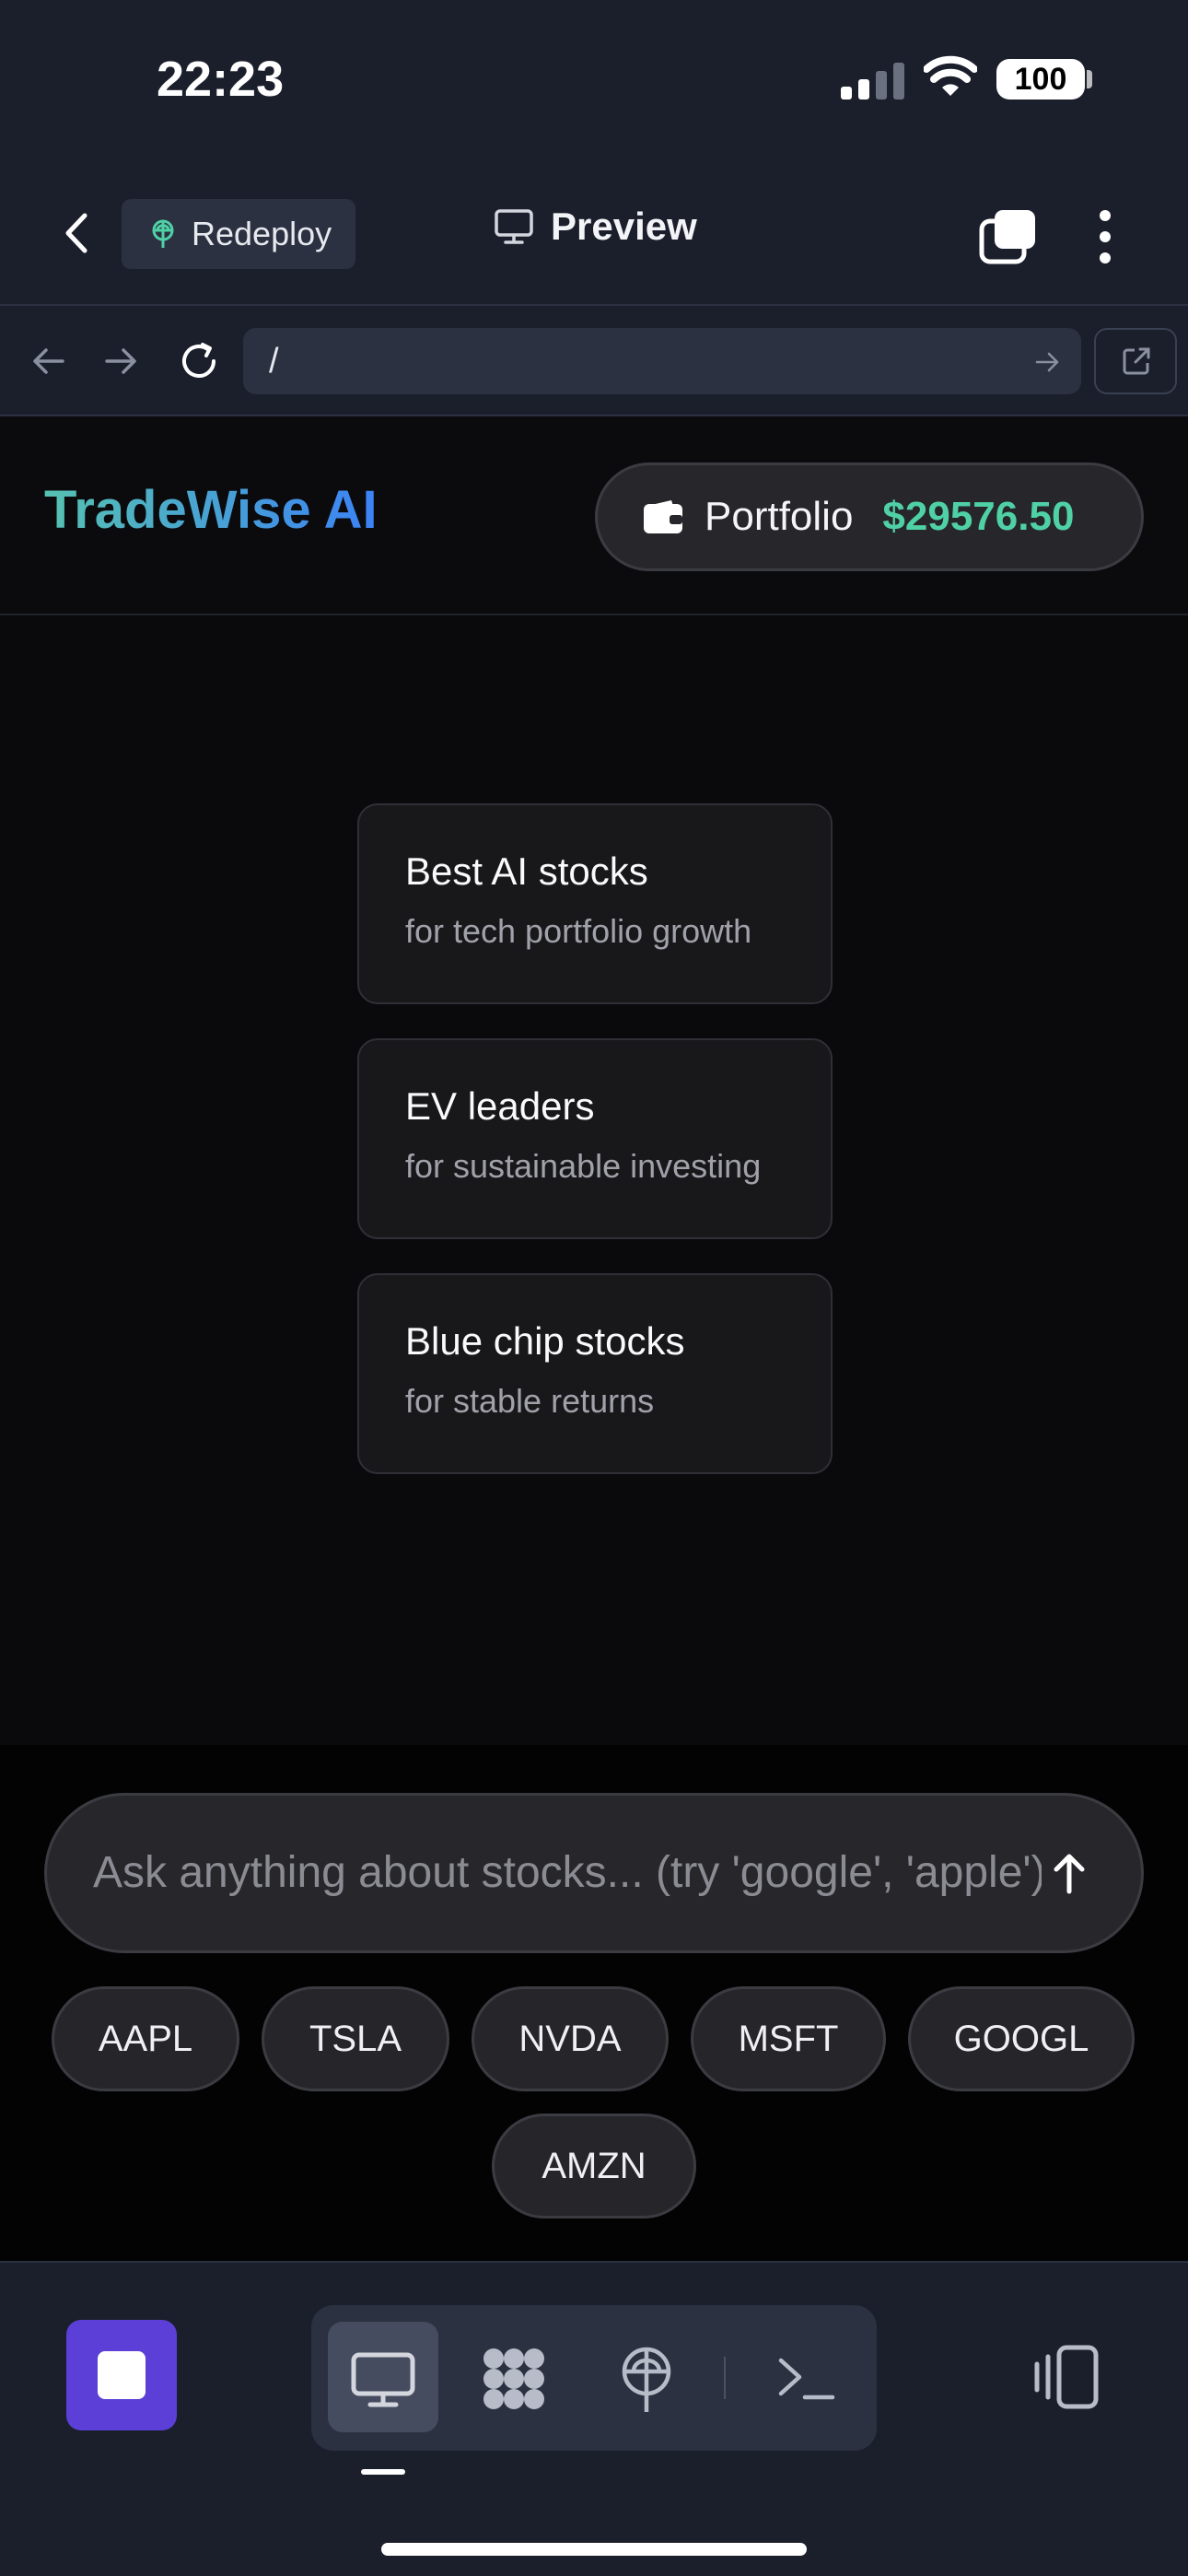  I want to click on globe-deploy-icon, so click(646, 2379).